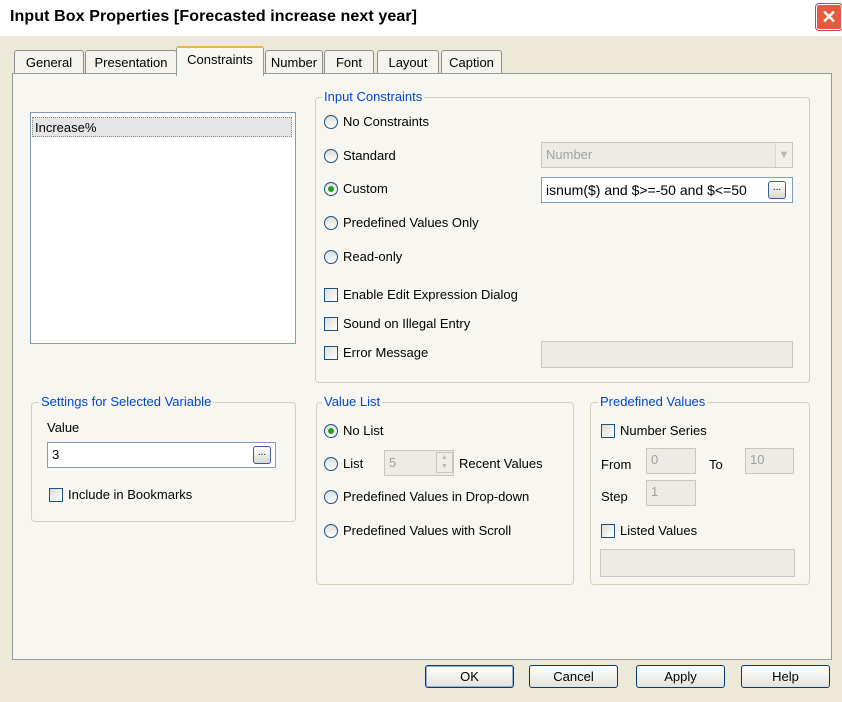 This screenshot has width=842, height=702. I want to click on standard-combo: Number, so click(667, 155).